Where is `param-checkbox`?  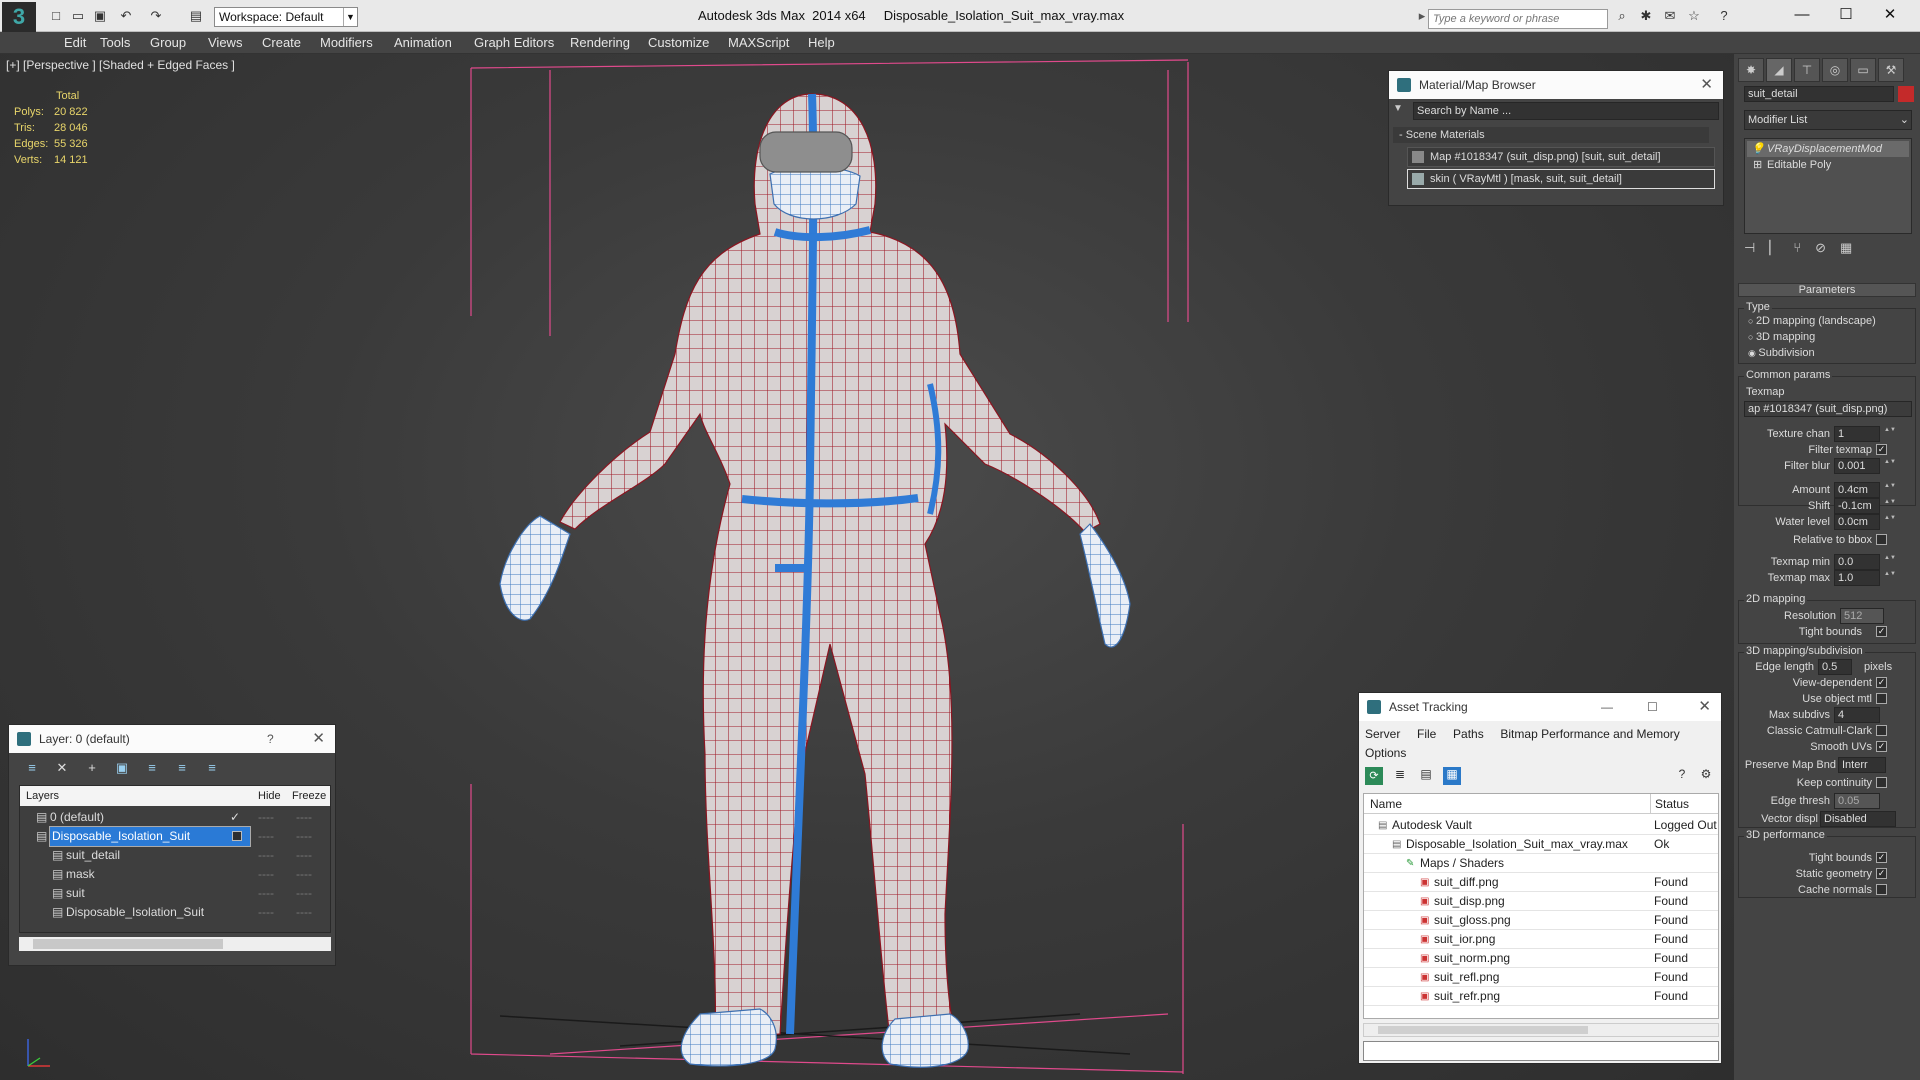
param-checkbox is located at coordinates (1881, 539).